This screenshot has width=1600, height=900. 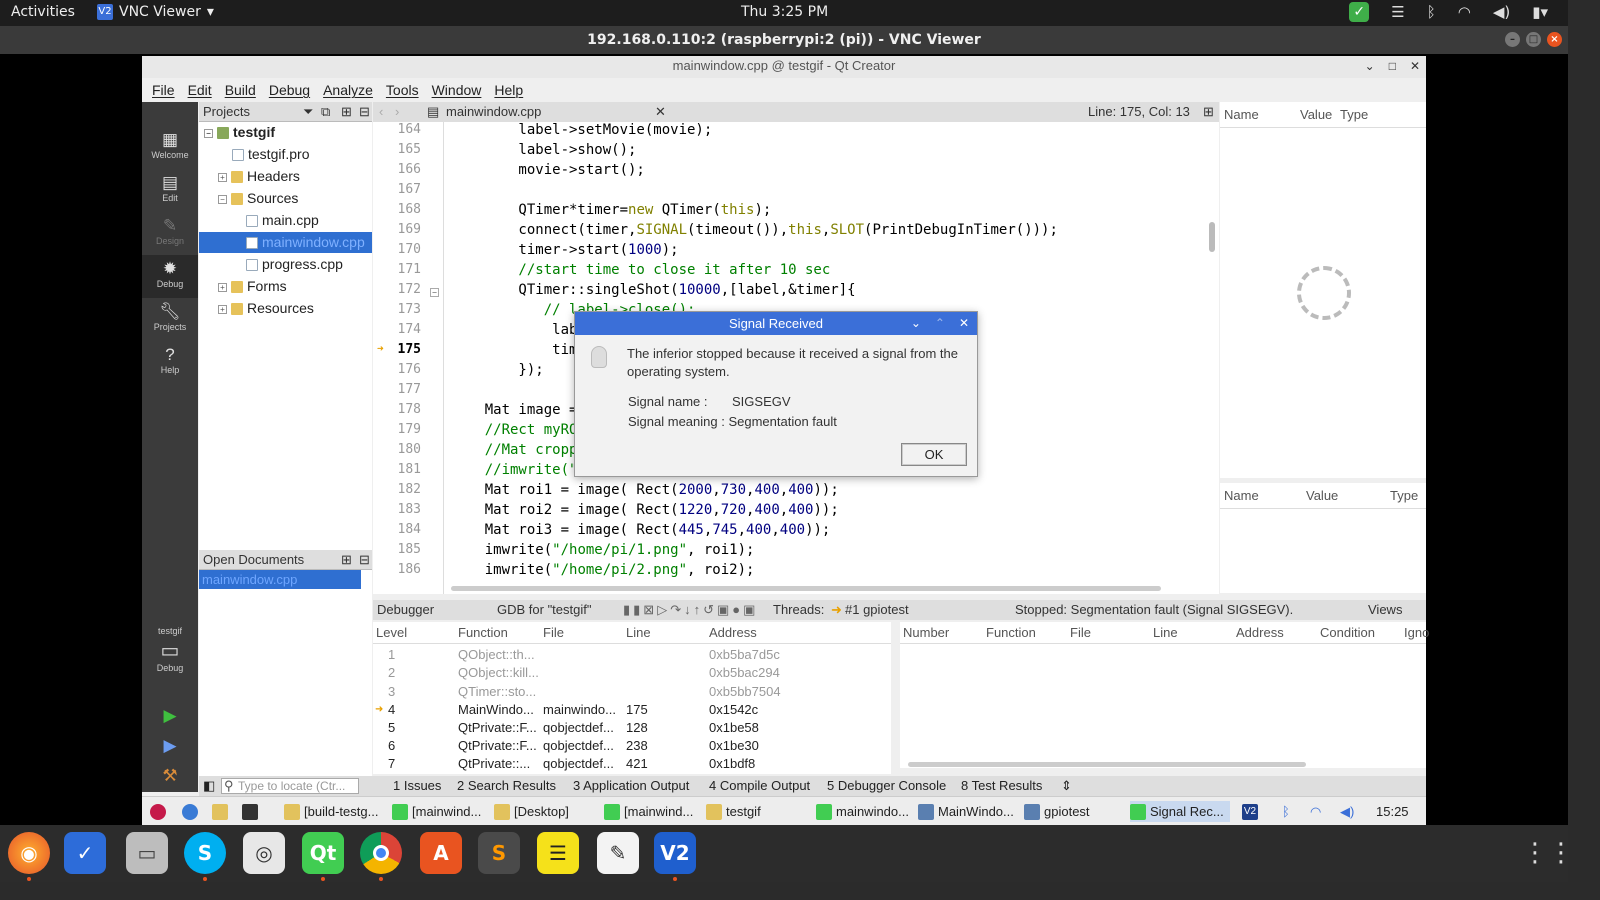 I want to click on vnc-tray-icon: V2, so click(x=1250, y=811).